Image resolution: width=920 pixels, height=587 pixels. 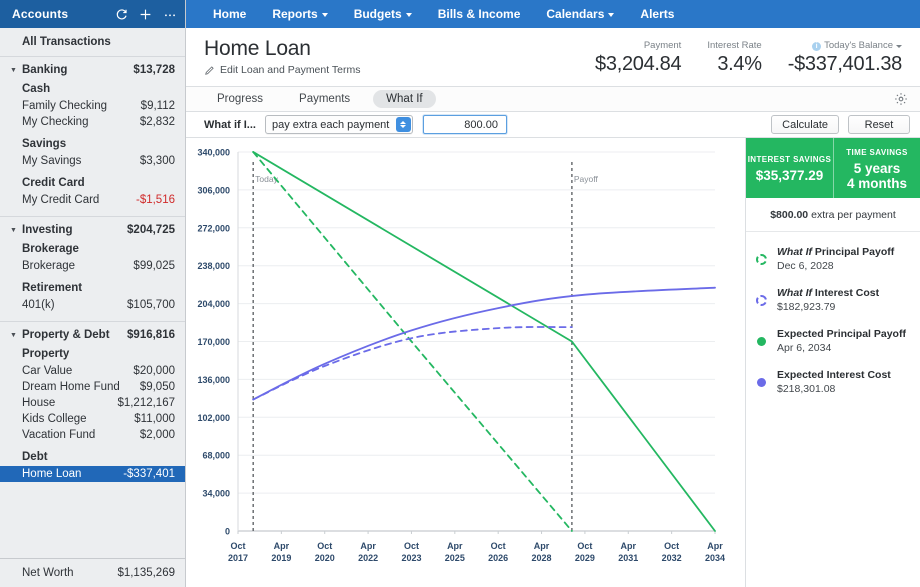 I want to click on x-tick-label: 2028, so click(x=542, y=558).